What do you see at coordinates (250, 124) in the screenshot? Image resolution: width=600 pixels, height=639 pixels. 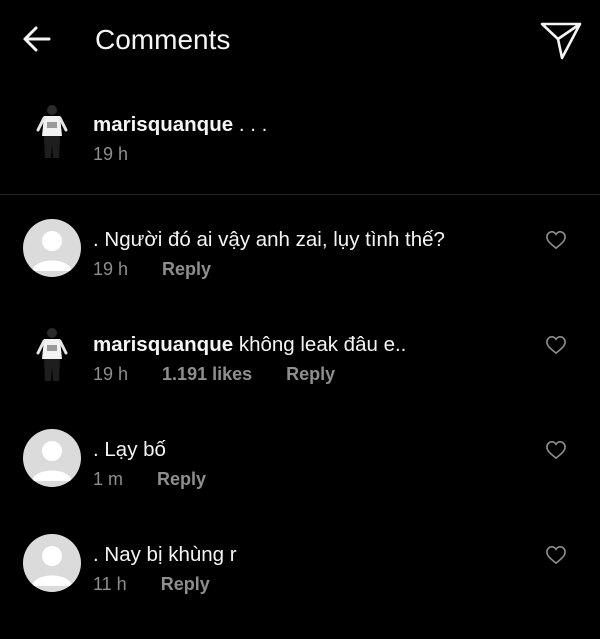 I see `caption-body: . . .` at bounding box center [250, 124].